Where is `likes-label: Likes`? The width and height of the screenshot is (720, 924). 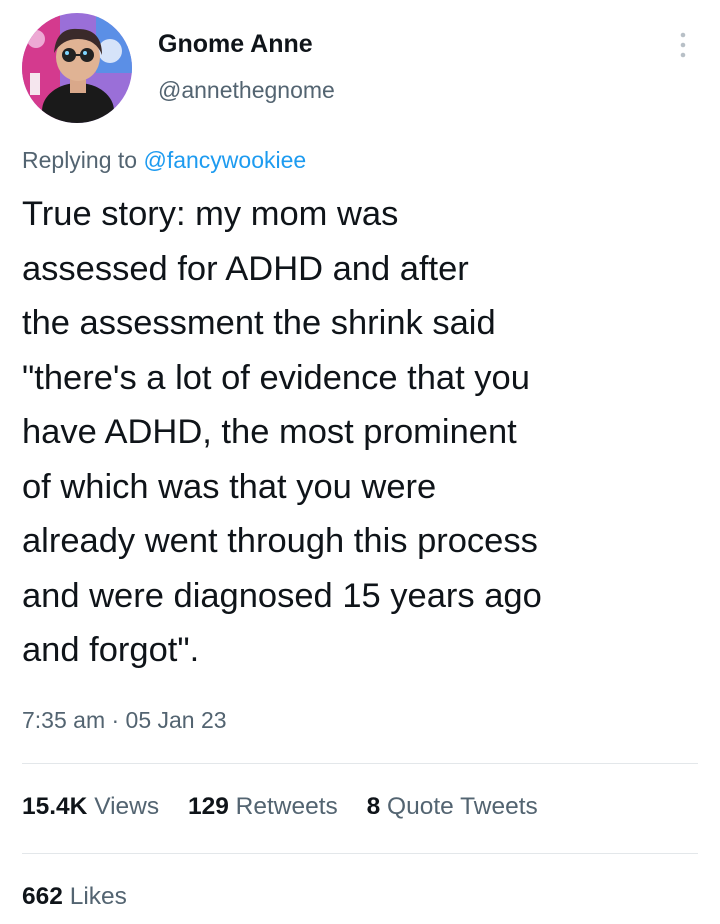
likes-label: Likes is located at coordinates (98, 896).